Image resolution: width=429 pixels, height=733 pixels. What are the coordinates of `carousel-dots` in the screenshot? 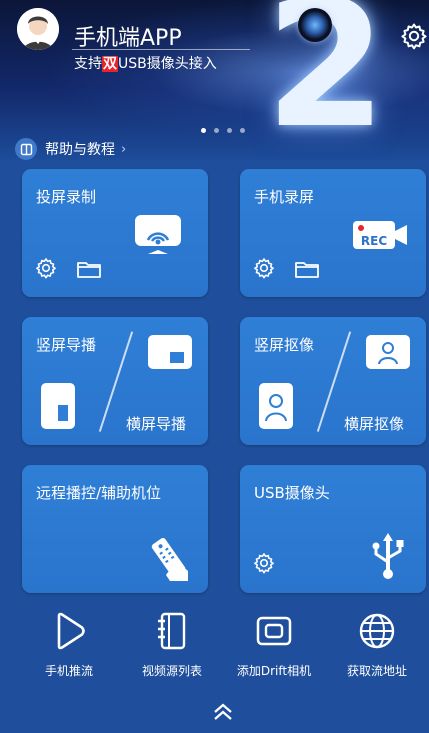 It's located at (223, 130).